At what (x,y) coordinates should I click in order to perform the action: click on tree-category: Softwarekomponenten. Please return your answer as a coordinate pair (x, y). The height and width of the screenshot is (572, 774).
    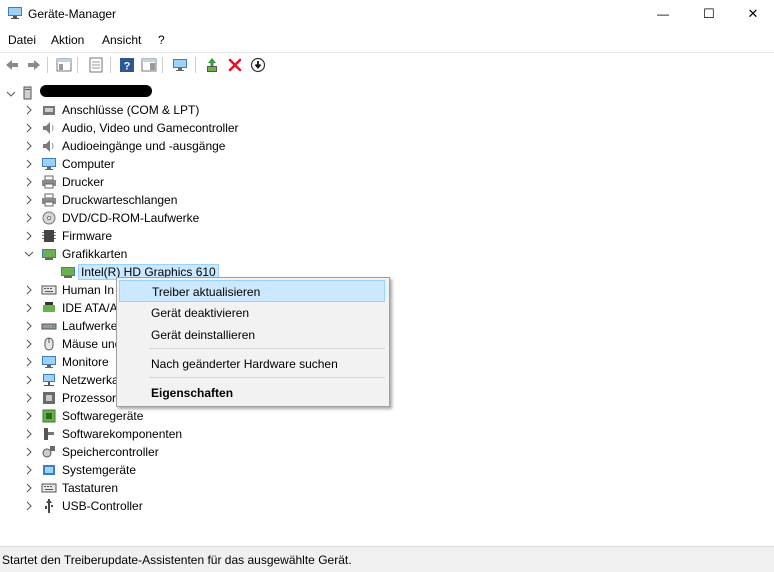
    Looking at the image, I should click on (387, 434).